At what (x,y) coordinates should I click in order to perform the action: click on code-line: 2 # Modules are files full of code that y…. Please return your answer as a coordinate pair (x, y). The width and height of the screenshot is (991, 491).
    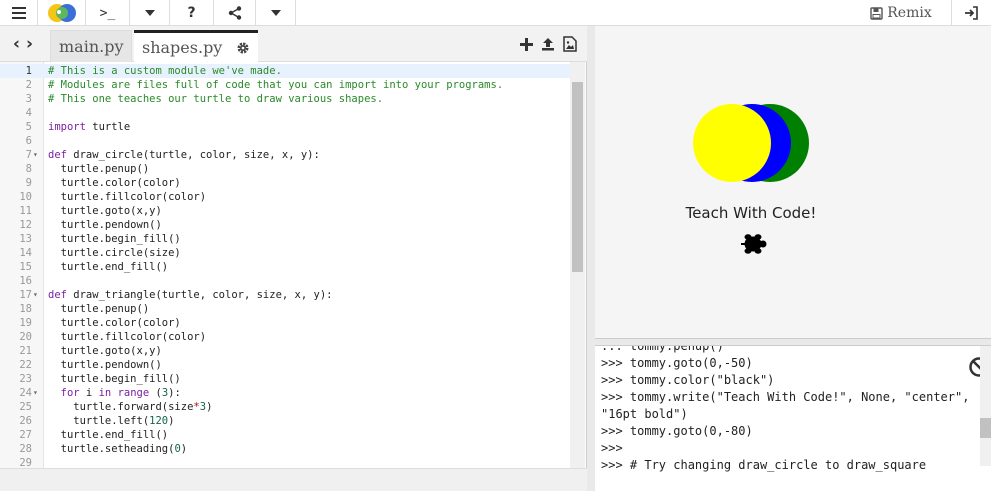
    Looking at the image, I should click on (285, 85).